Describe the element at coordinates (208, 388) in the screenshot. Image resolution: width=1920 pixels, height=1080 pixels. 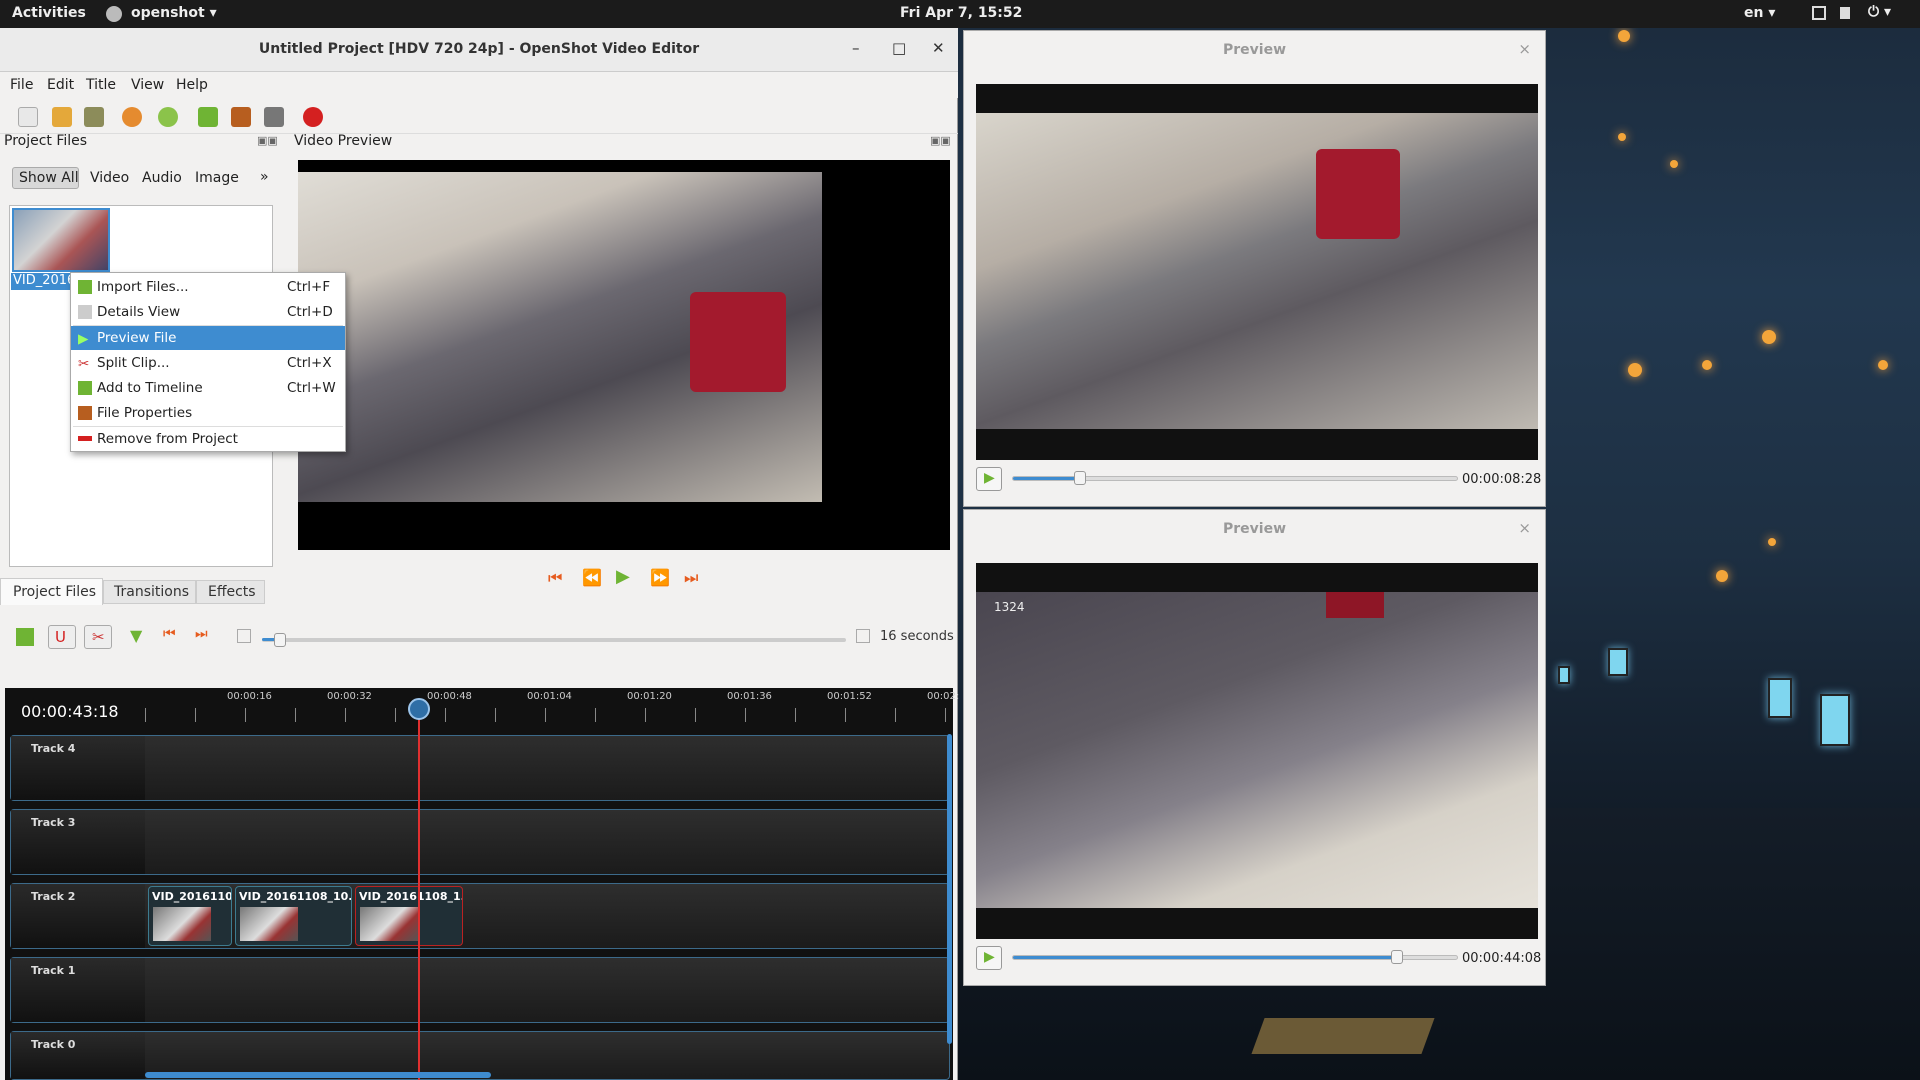
I see `menu-item-add-to-timeline: Add to Timeline Ctrl+W` at that location.